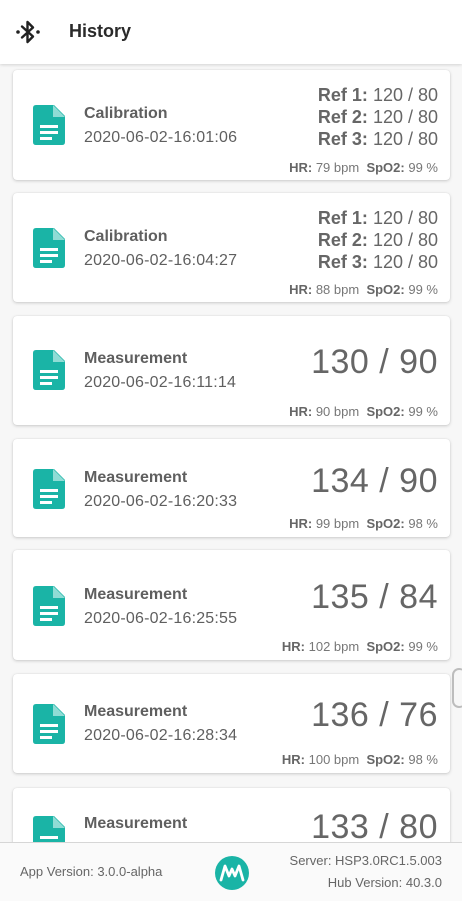  Describe the element at coordinates (161, 735) in the screenshot. I see `record-timestamp: 2020-06-02-16:28:34` at that location.